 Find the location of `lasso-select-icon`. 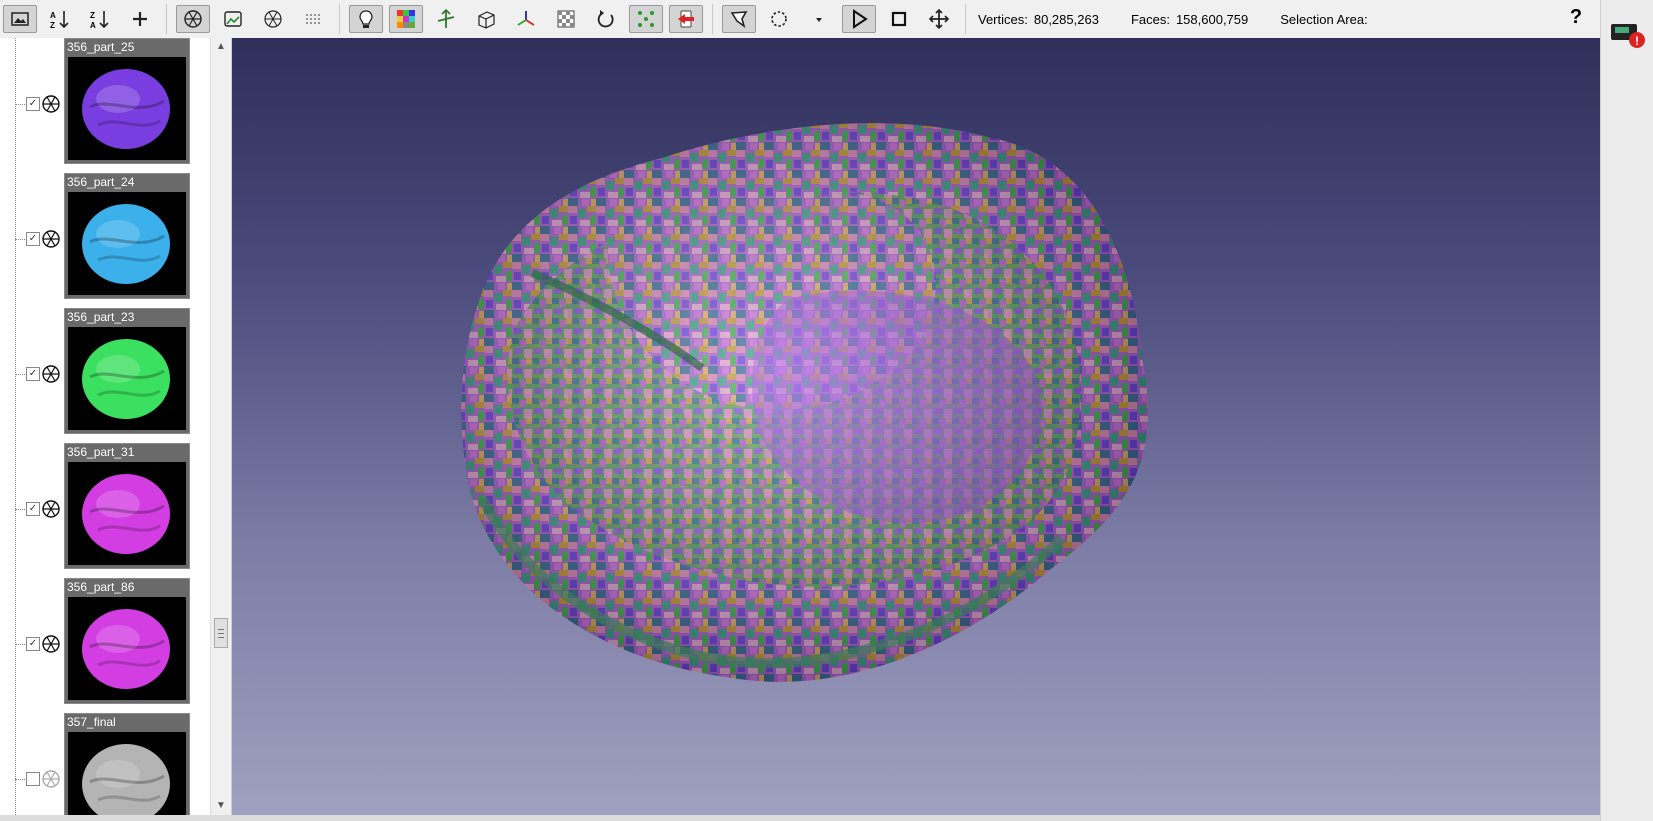

lasso-select-icon is located at coordinates (739, 19).